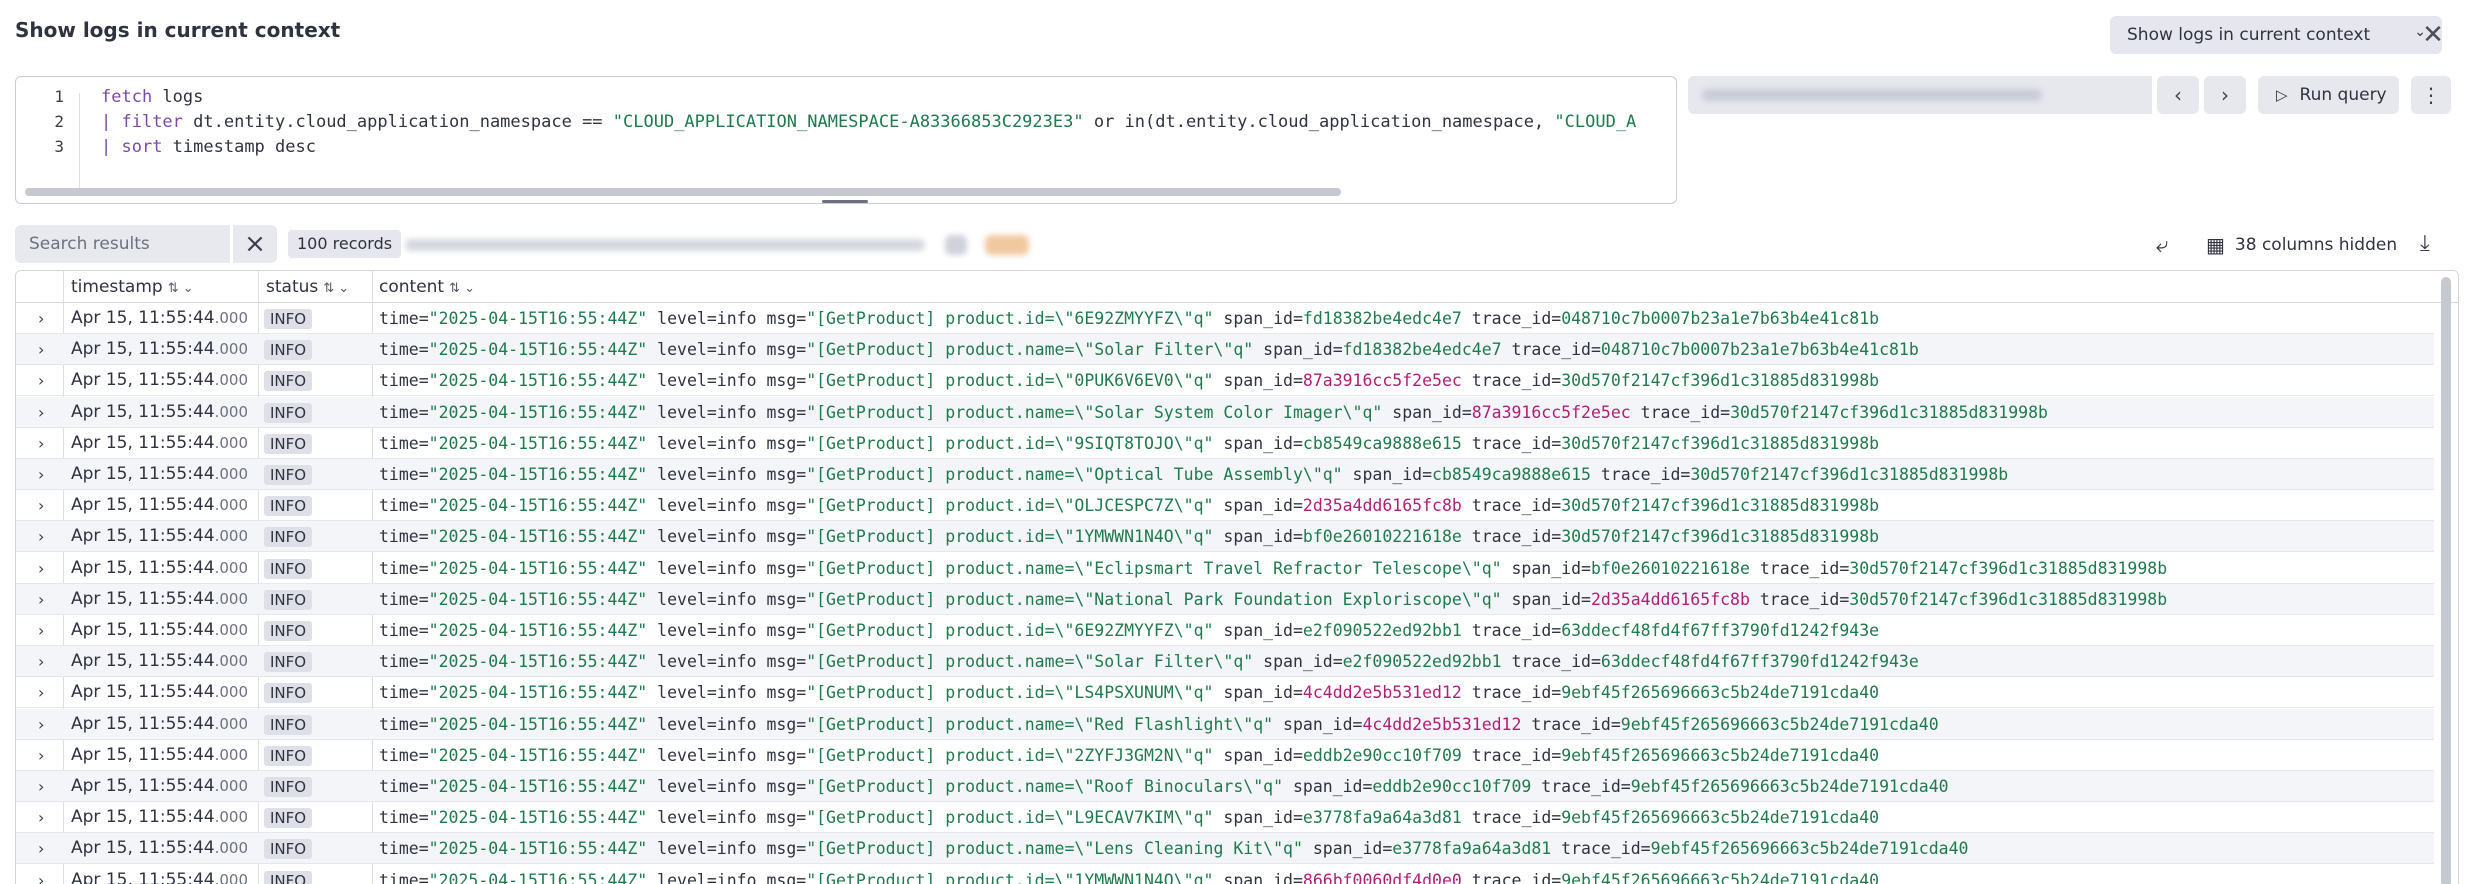  Describe the element at coordinates (292, 287) in the screenshot. I see `column-label: status` at that location.